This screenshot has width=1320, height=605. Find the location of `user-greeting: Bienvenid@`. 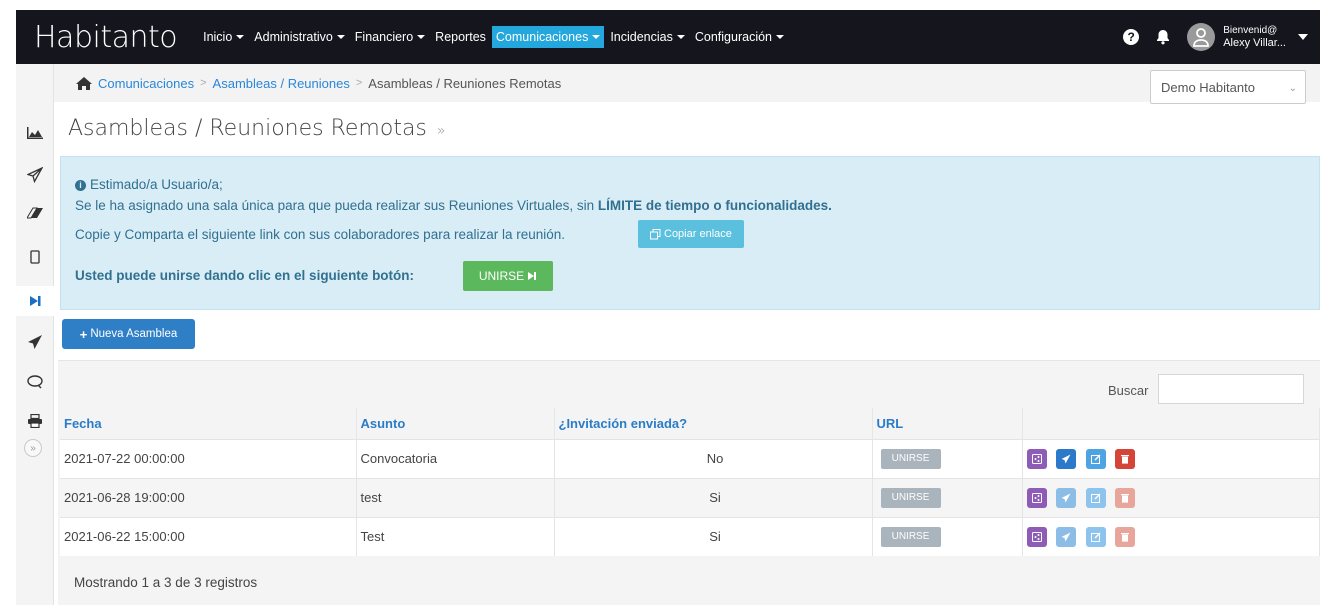

user-greeting: Bienvenid@ is located at coordinates (1250, 30).